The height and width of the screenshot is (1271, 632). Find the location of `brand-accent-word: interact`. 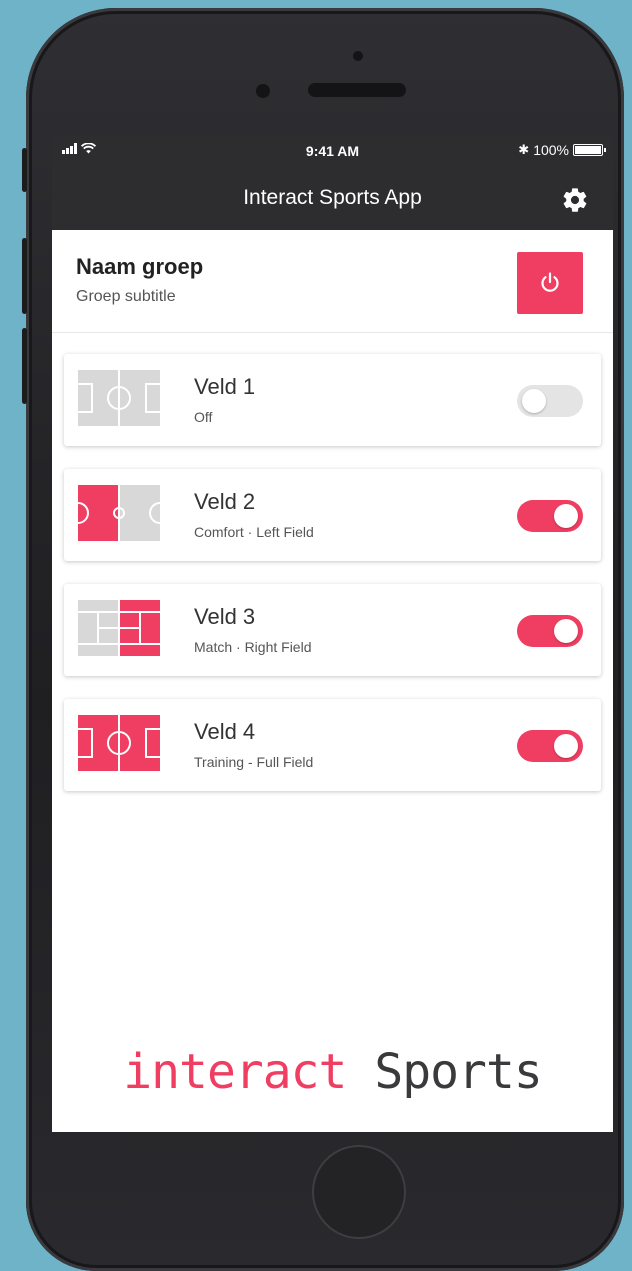

brand-accent-word: interact is located at coordinates (235, 1072).